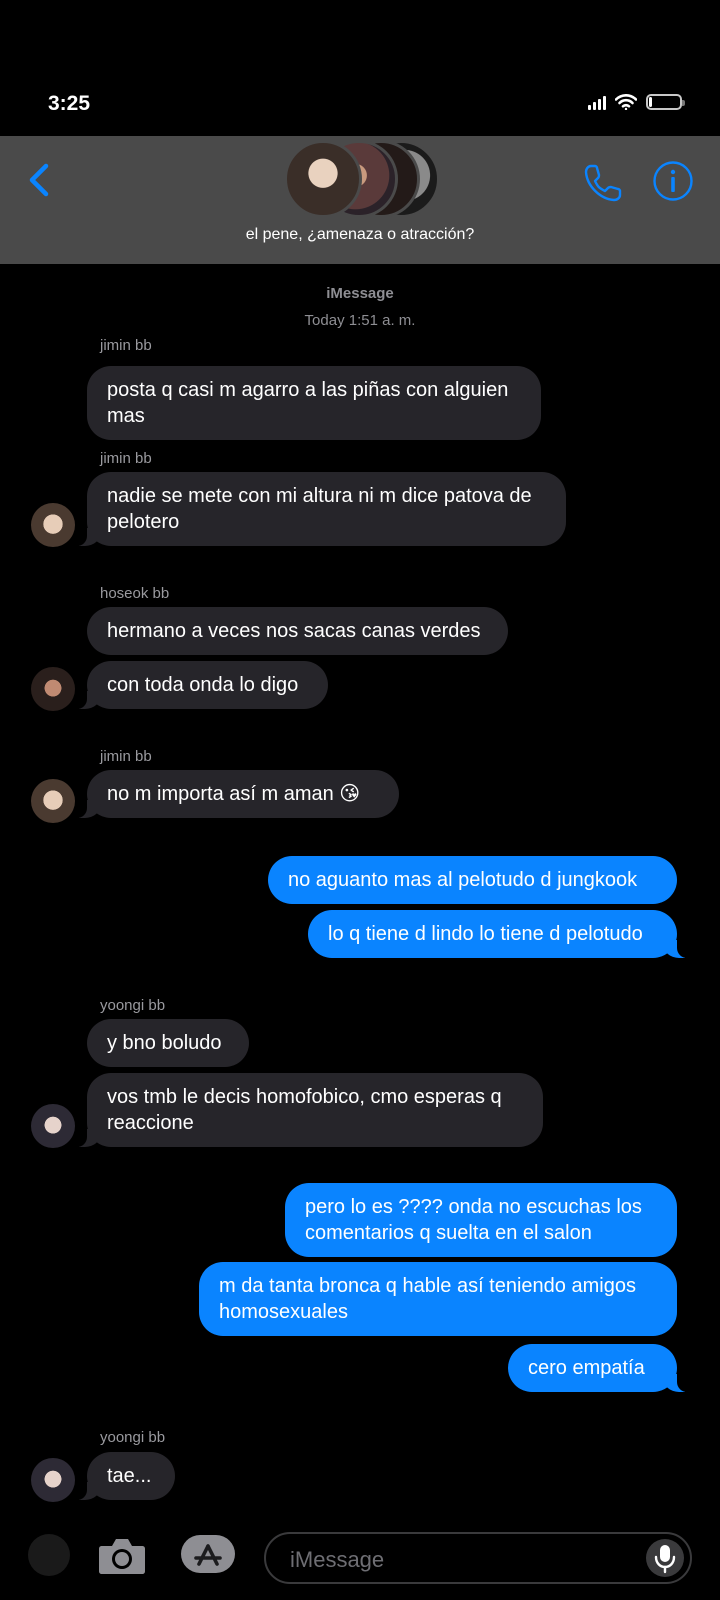 The image size is (720, 1600). Describe the element at coordinates (460, 1560) in the screenshot. I see `message-input` at that location.